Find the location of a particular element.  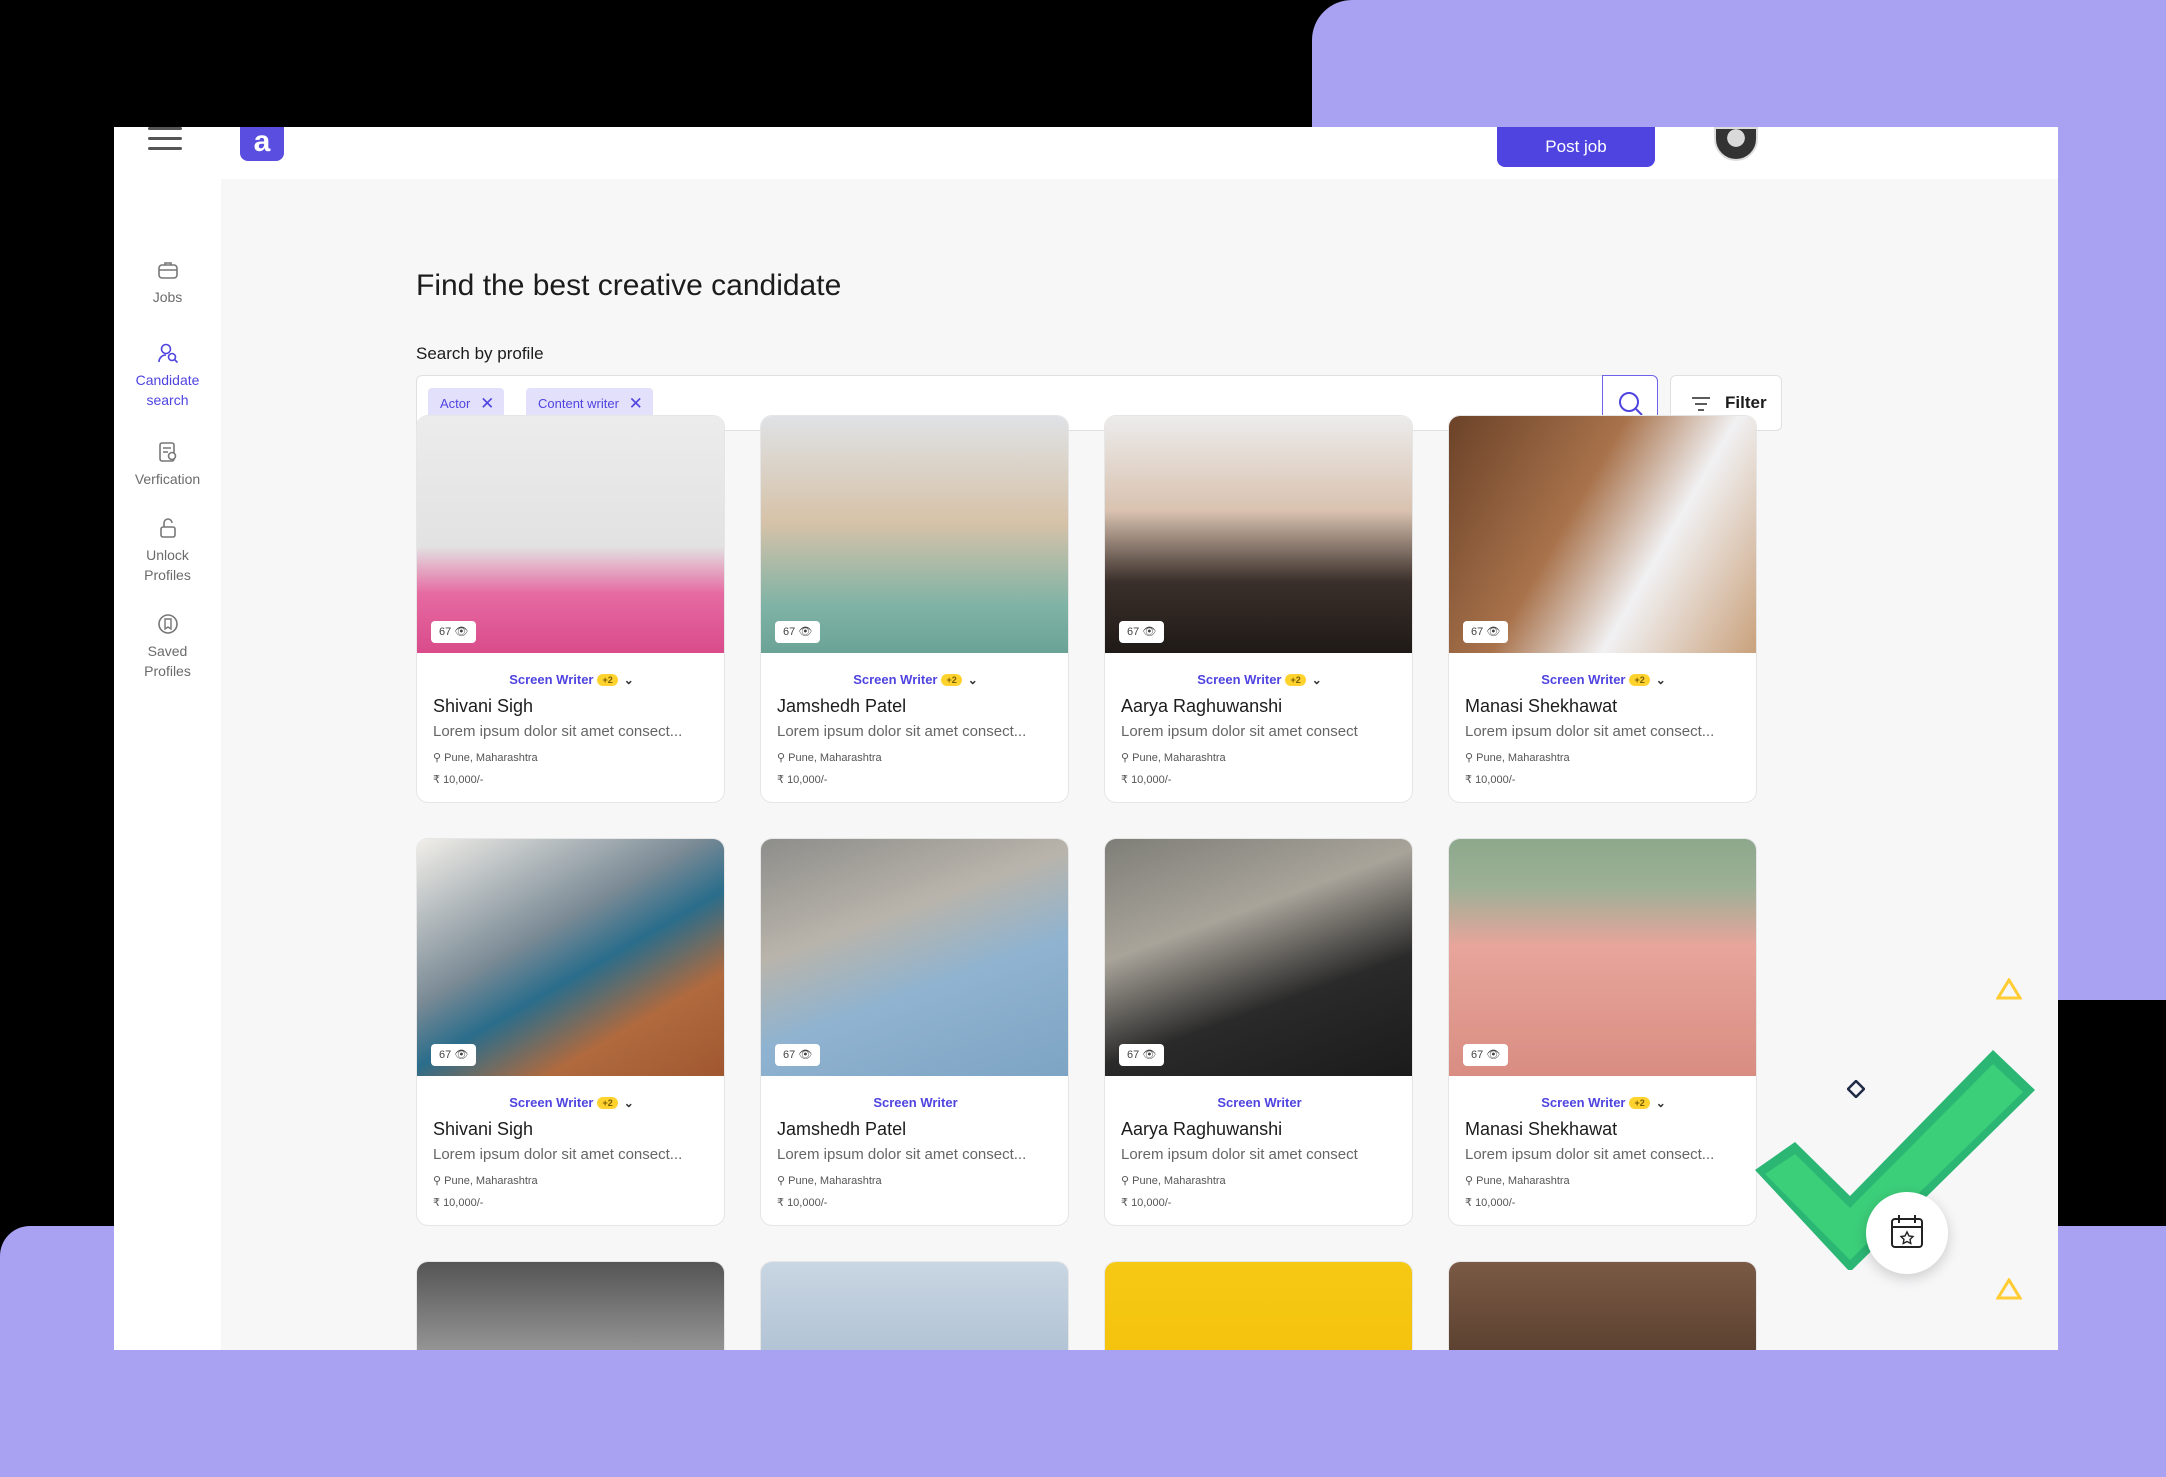

candidate-name: Jamshedh Patel is located at coordinates (842, 1129).